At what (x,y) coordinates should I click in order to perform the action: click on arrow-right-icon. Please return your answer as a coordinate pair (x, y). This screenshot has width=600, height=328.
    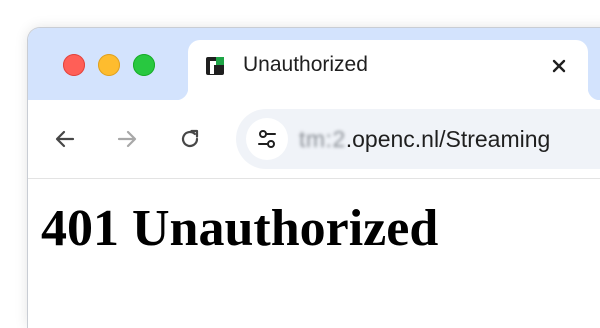
    Looking at the image, I should click on (127, 139).